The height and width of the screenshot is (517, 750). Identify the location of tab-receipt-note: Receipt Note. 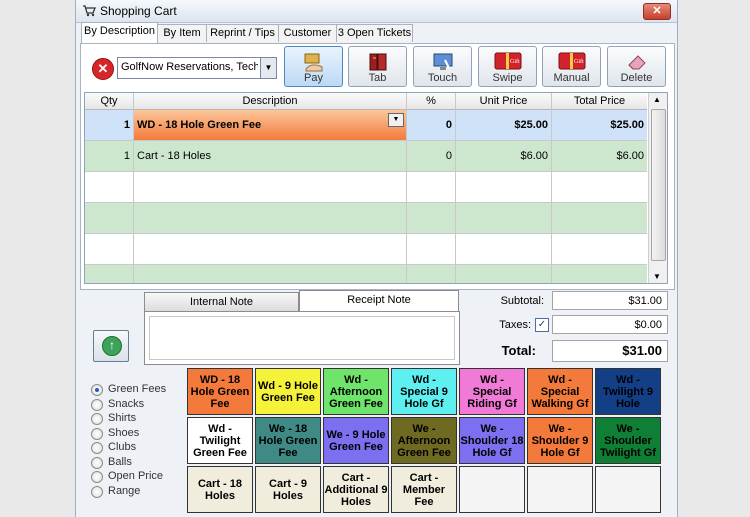
(379, 301).